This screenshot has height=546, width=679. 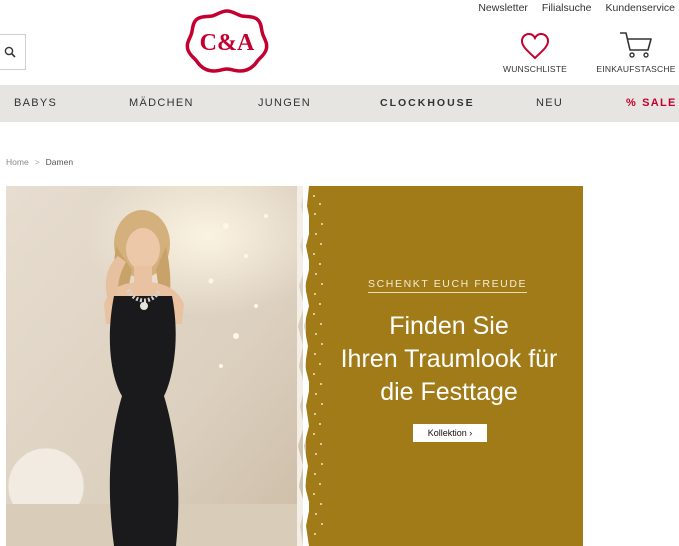 I want to click on store-finder-link: Filialsuche, so click(x=567, y=8).